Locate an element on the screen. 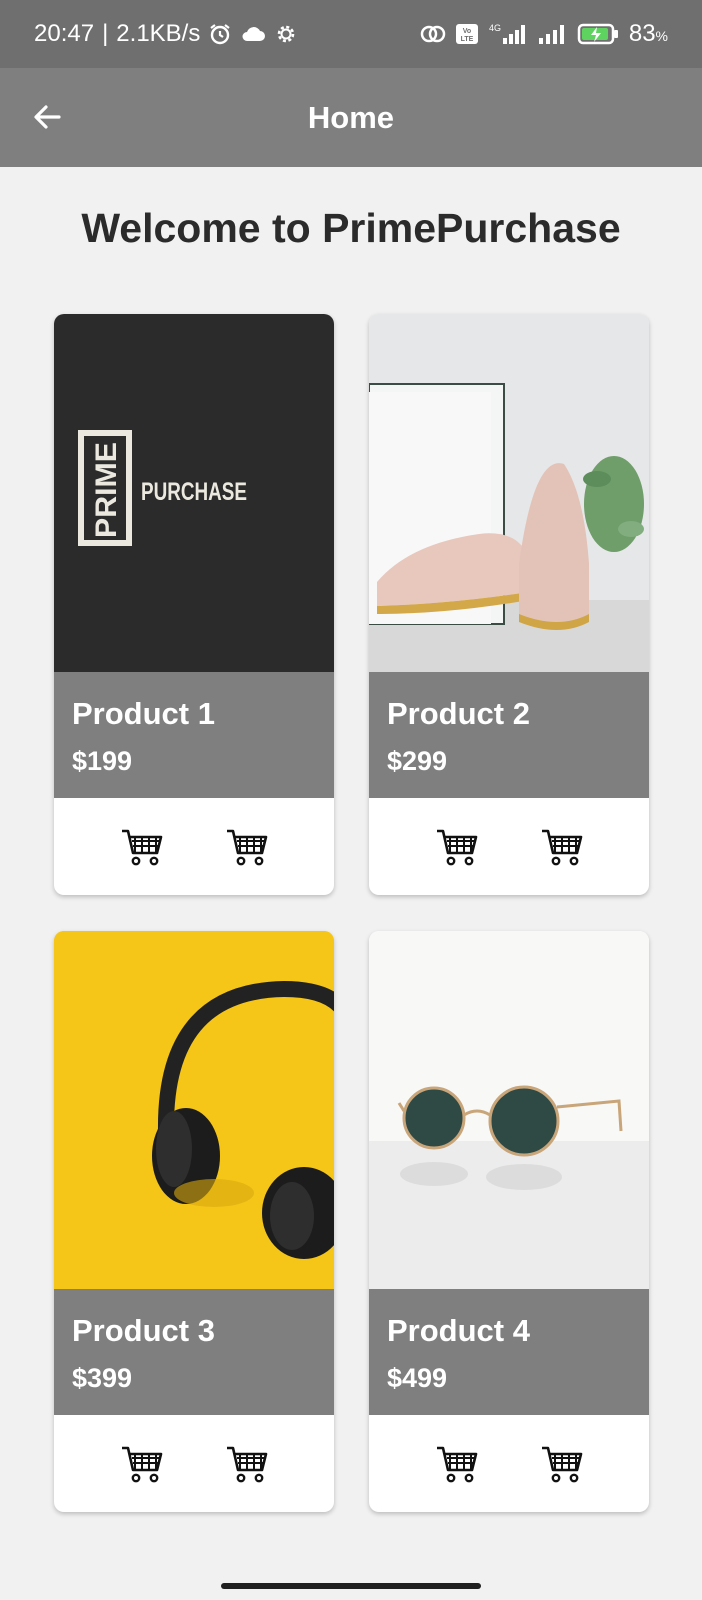 This screenshot has width=702, height=1600. svg-text: LTE is located at coordinates (466, 39).